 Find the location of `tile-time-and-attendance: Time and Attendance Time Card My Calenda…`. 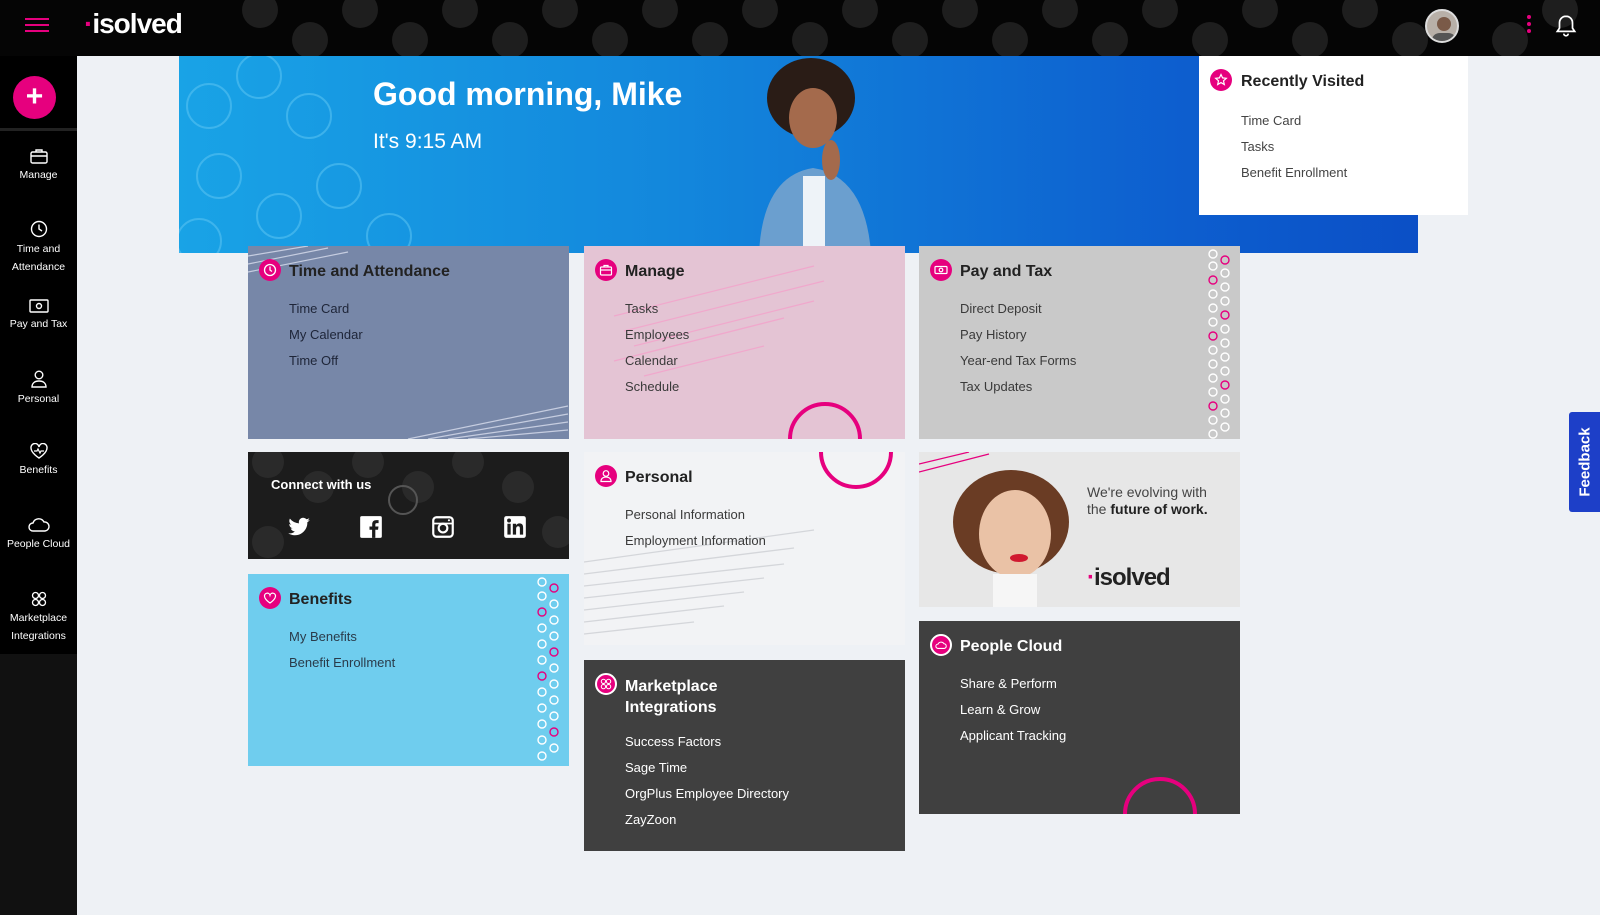

tile-time-and-attendance: Time and Attendance Time Card My Calenda… is located at coordinates (408, 342).